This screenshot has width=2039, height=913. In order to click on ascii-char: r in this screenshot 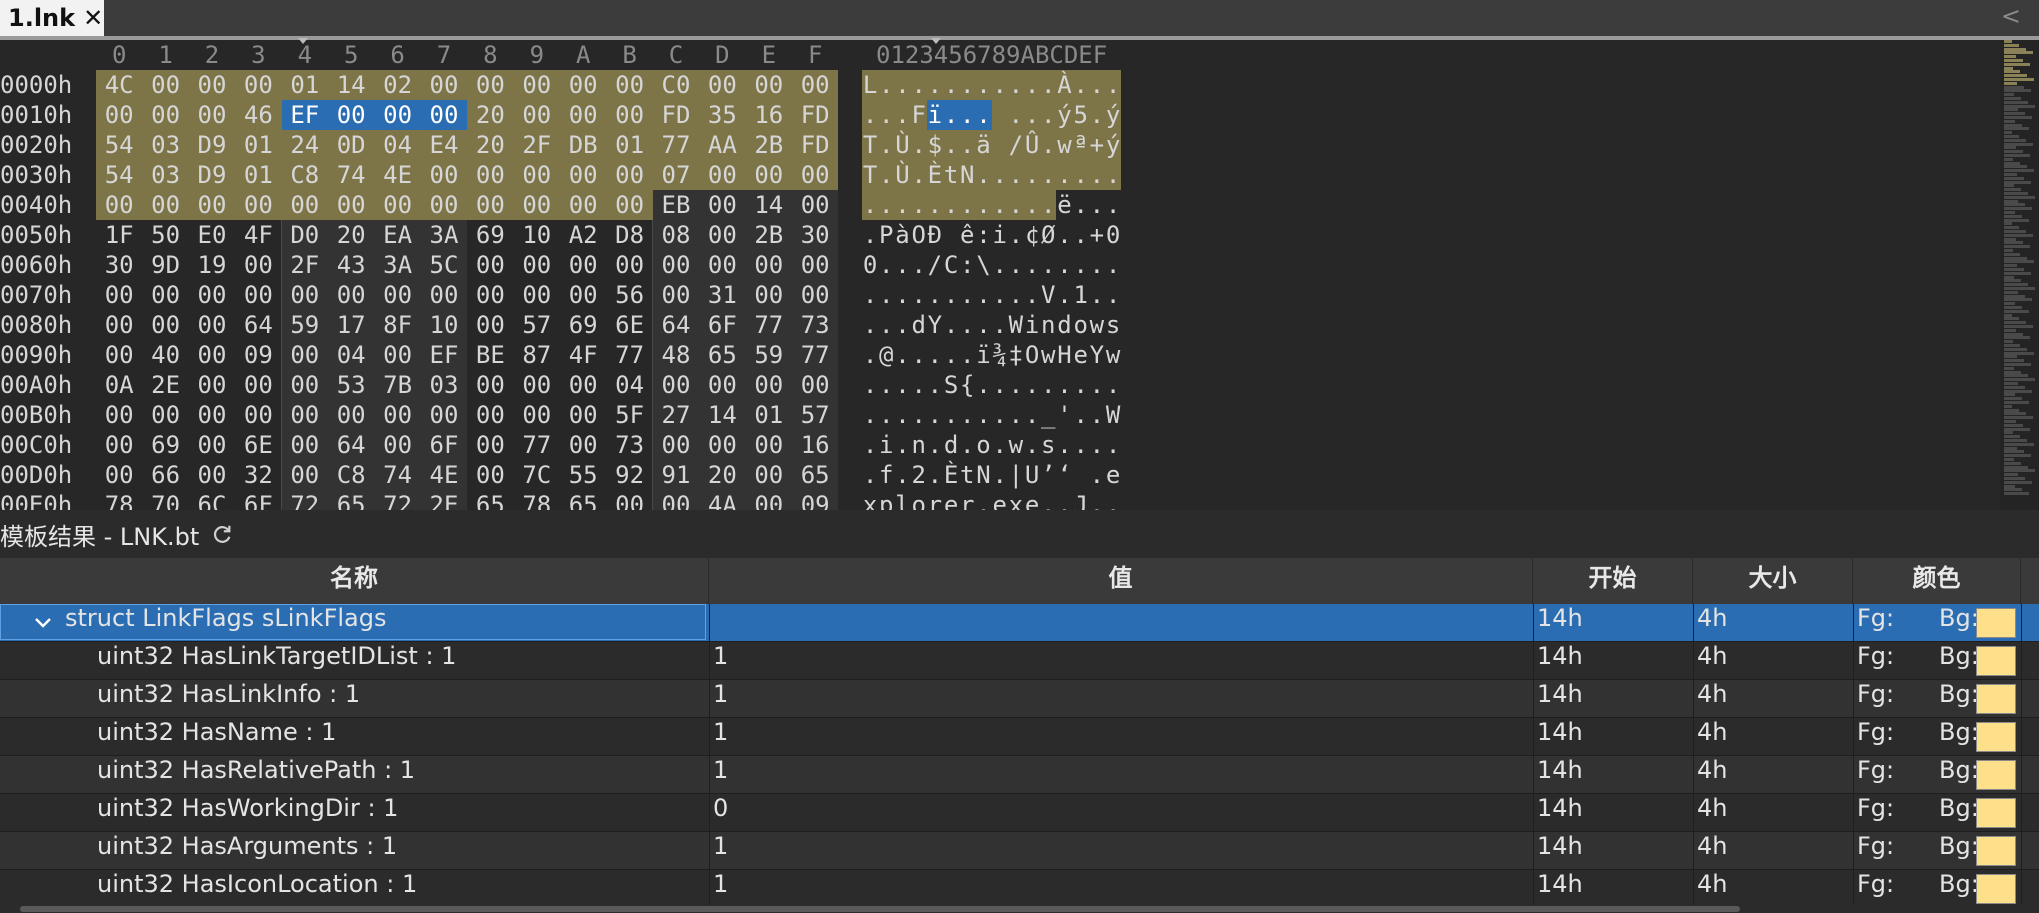, I will do `click(967, 500)`.